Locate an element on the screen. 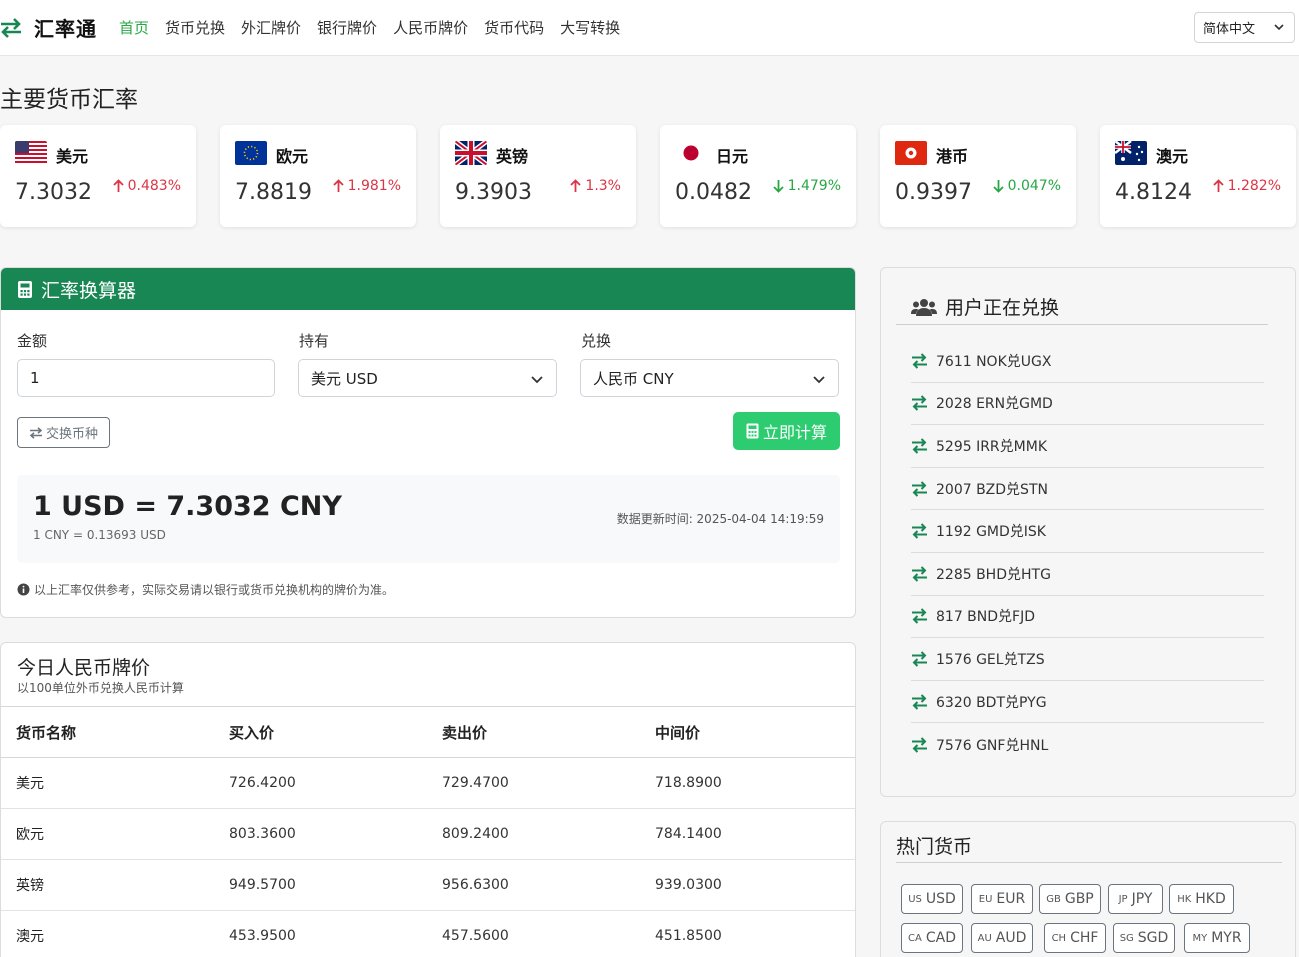 The height and width of the screenshot is (957, 1299). rmb-title: 今日人民币牌价 is located at coordinates (84, 668).